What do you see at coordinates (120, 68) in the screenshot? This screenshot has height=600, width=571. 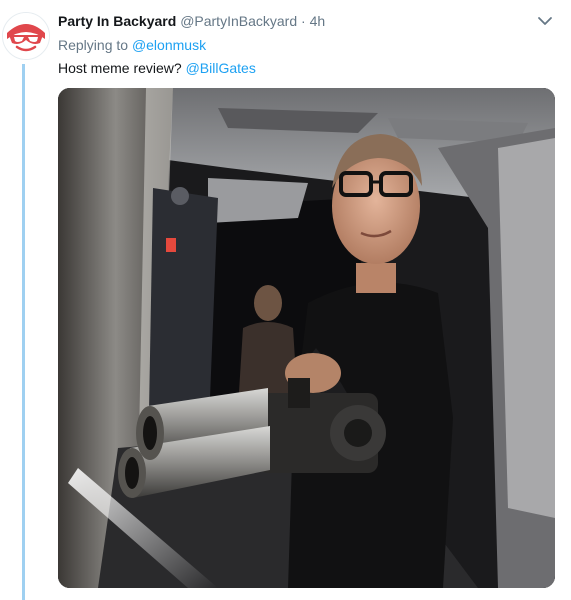 I see `tweet-body: Host meme review?` at bounding box center [120, 68].